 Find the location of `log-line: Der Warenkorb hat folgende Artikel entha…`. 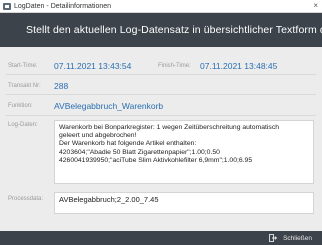

log-line: Der Warenkorb hat folgende Artikel entha… is located at coordinates (128, 144).